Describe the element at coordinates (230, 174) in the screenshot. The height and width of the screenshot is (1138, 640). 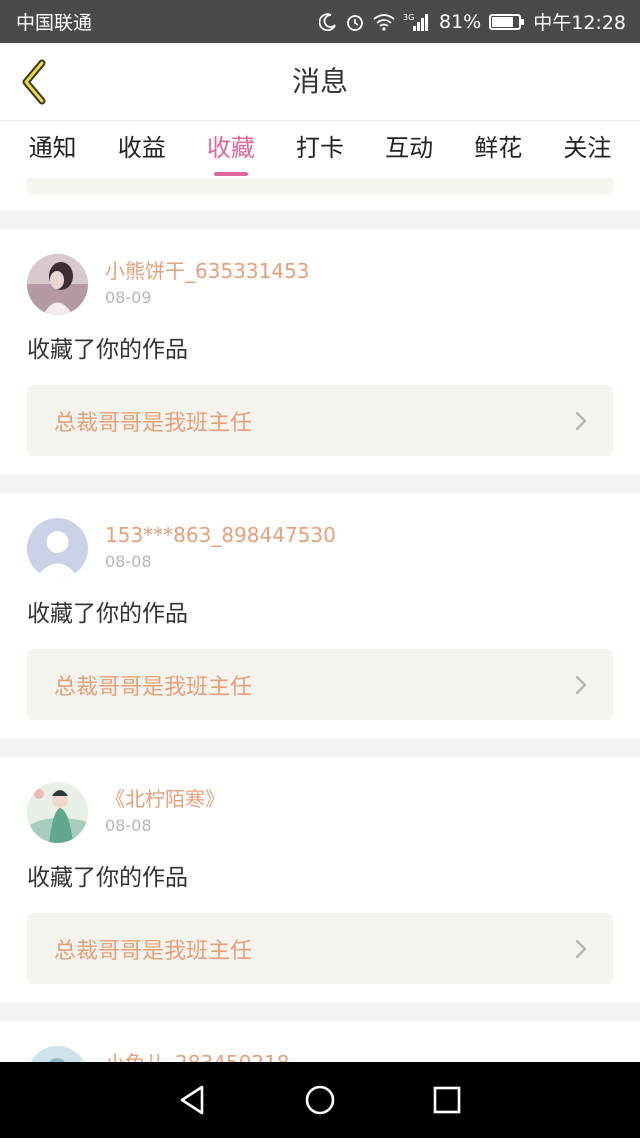
I see `active-tab-indicator` at that location.